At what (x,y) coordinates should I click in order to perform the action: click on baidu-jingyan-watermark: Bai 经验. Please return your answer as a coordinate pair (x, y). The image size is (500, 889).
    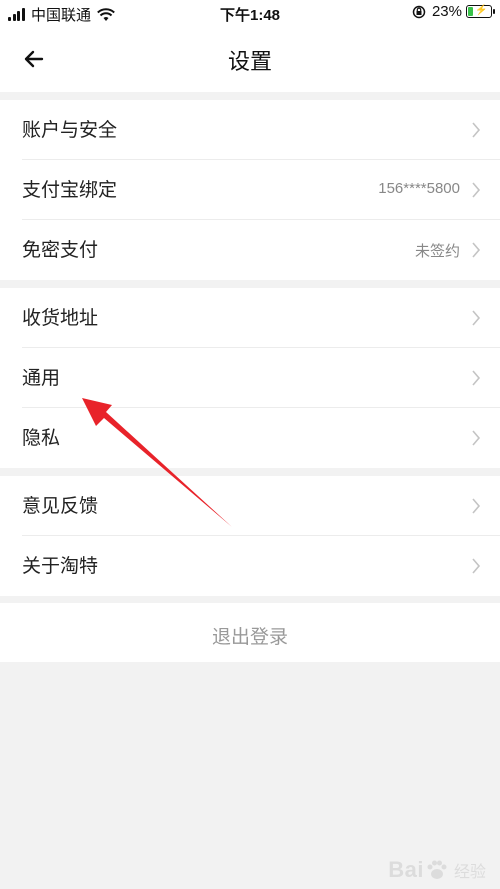
    Looking at the image, I should click on (437, 870).